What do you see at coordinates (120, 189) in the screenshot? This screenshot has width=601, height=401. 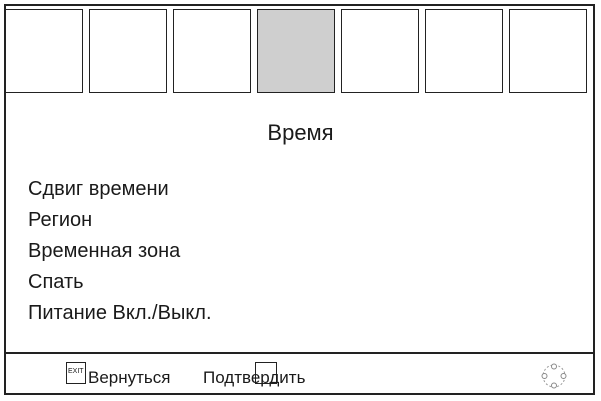 I see `menu-item-time-offset: Сдвиг времени` at bounding box center [120, 189].